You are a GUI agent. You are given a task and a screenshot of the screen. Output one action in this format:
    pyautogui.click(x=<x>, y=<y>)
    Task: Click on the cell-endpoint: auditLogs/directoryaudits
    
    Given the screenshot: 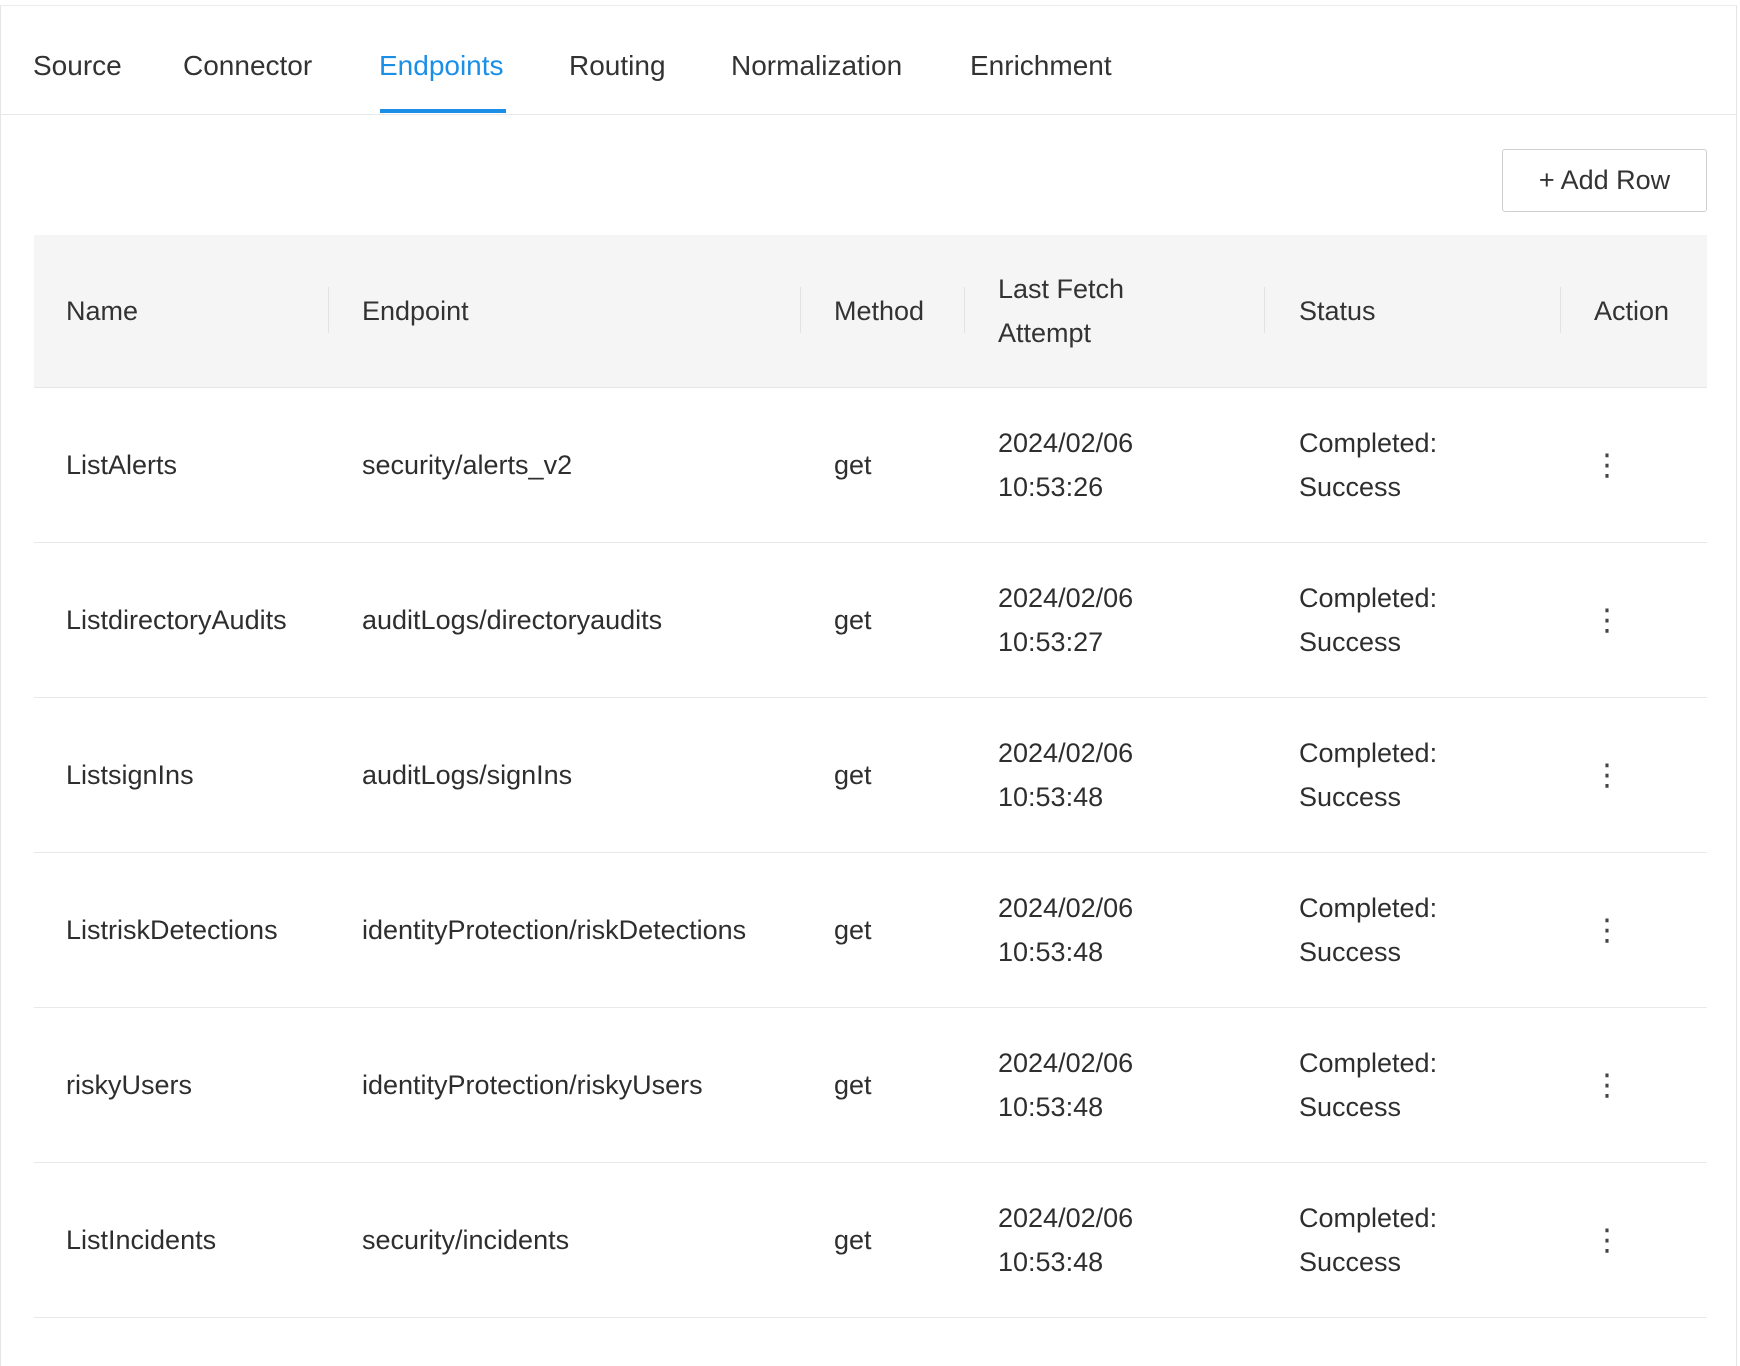 What is the action you would take?
    pyautogui.click(x=512, y=620)
    